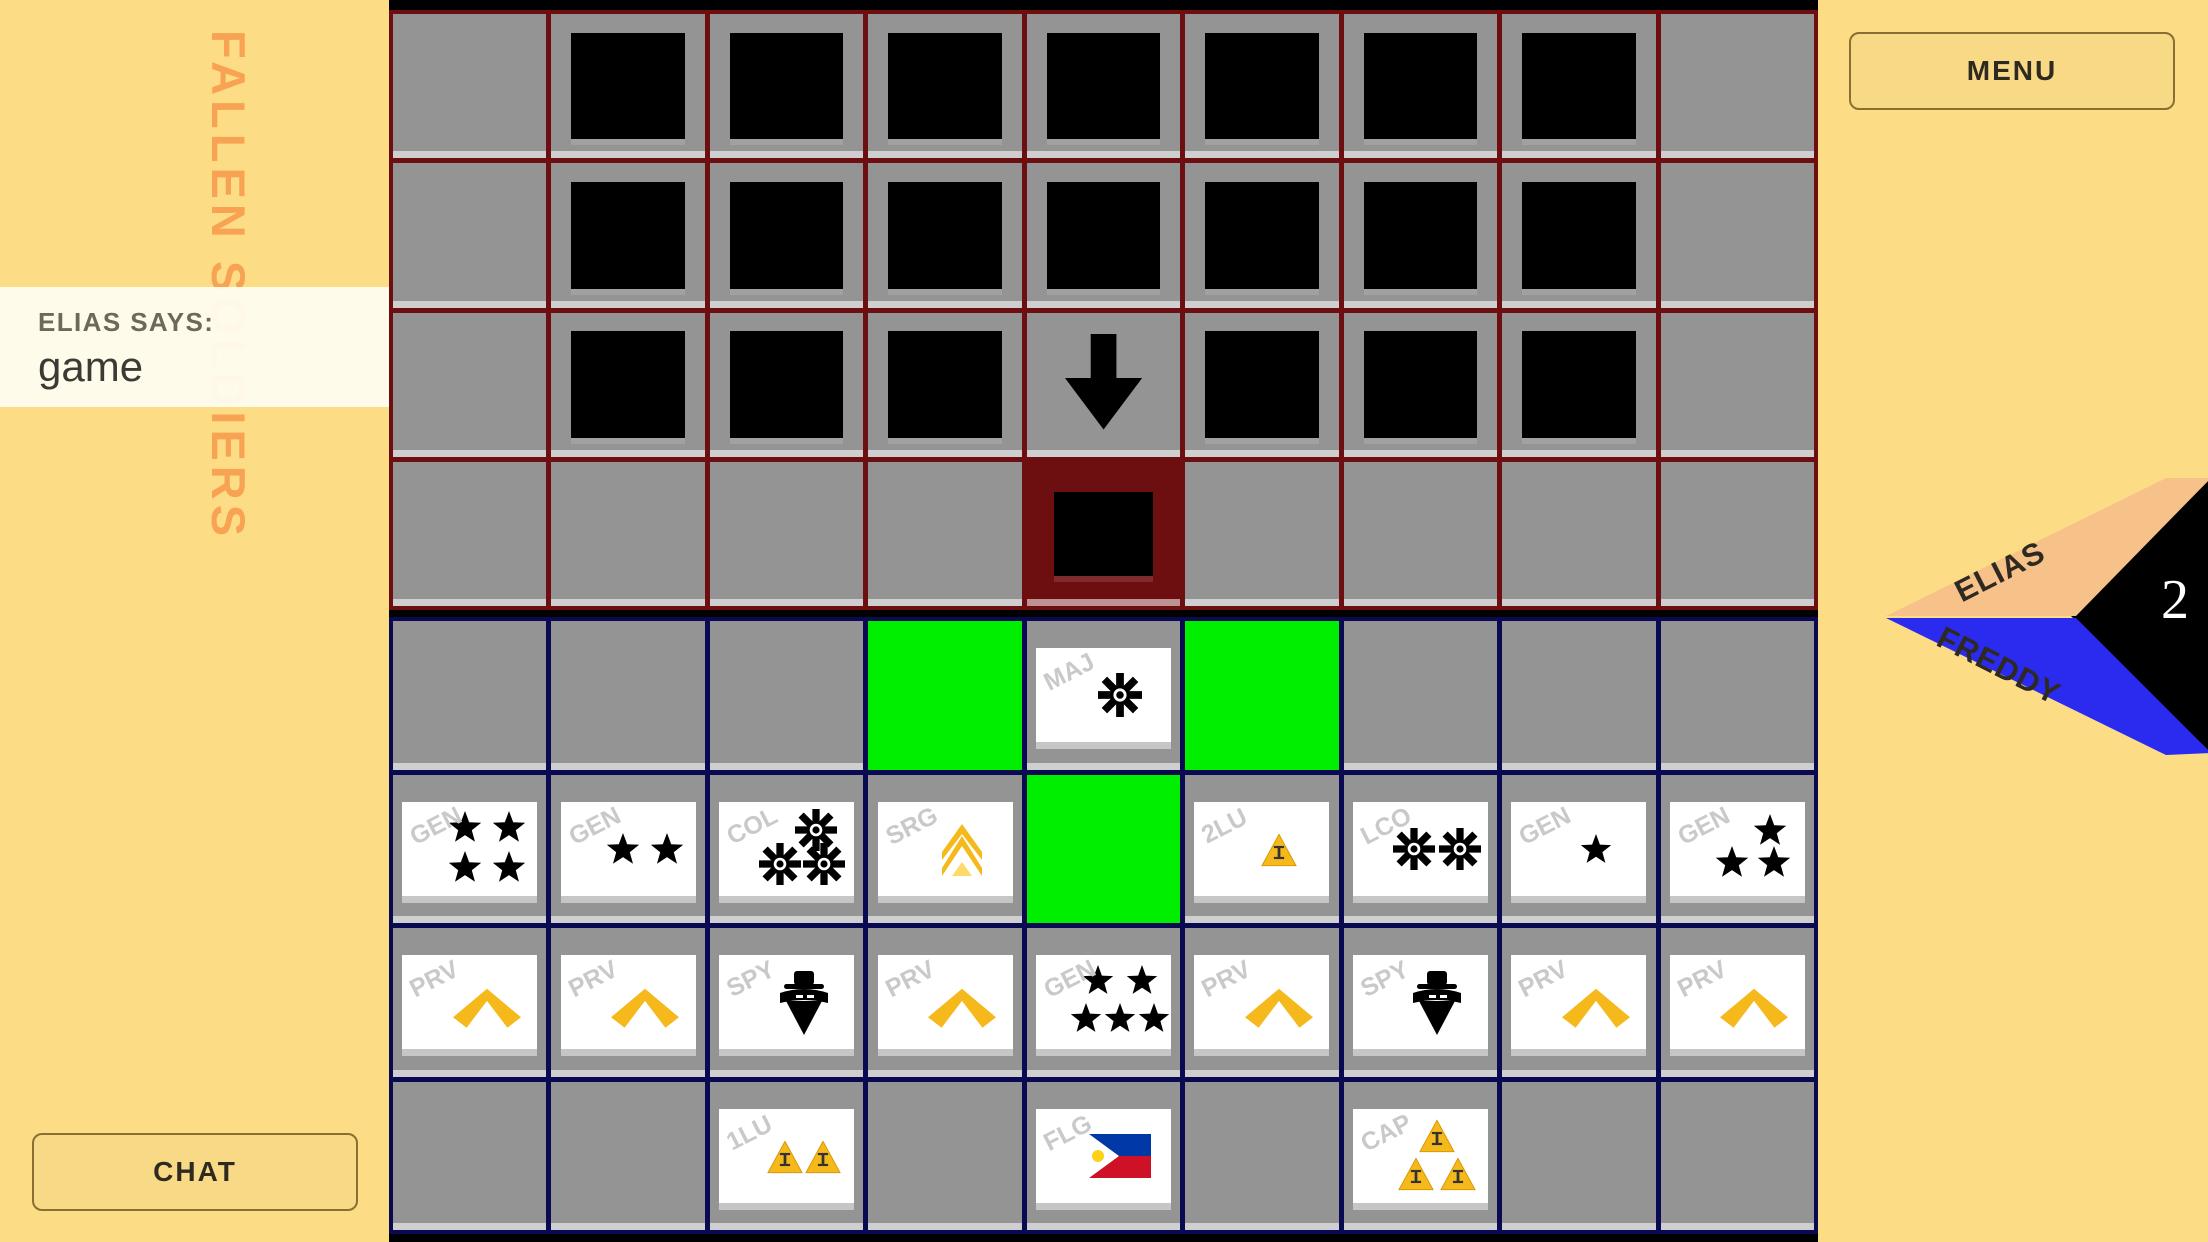 The image size is (2208, 1242). I want to click on player-tile: CAP, so click(1420, 1156).